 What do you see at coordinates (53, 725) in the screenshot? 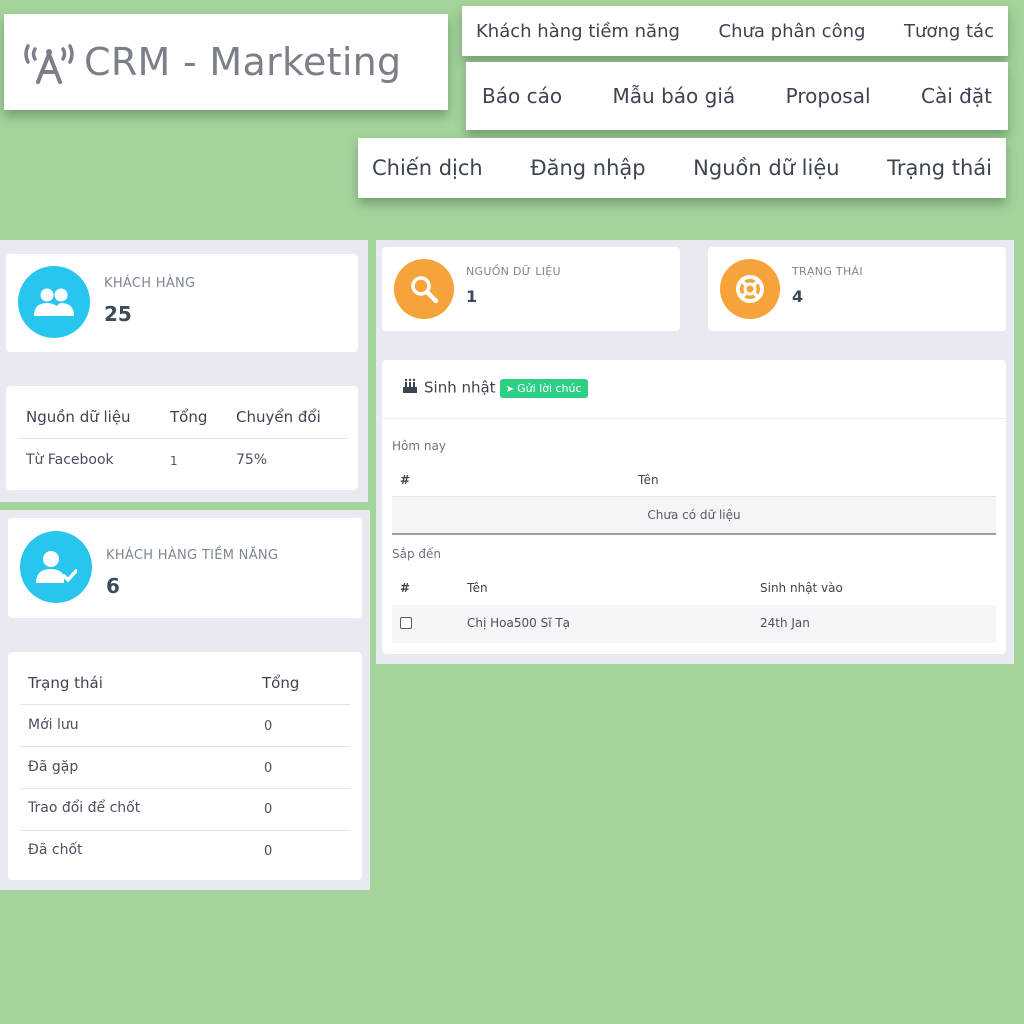
I see `status-row-name: Mới lưu` at bounding box center [53, 725].